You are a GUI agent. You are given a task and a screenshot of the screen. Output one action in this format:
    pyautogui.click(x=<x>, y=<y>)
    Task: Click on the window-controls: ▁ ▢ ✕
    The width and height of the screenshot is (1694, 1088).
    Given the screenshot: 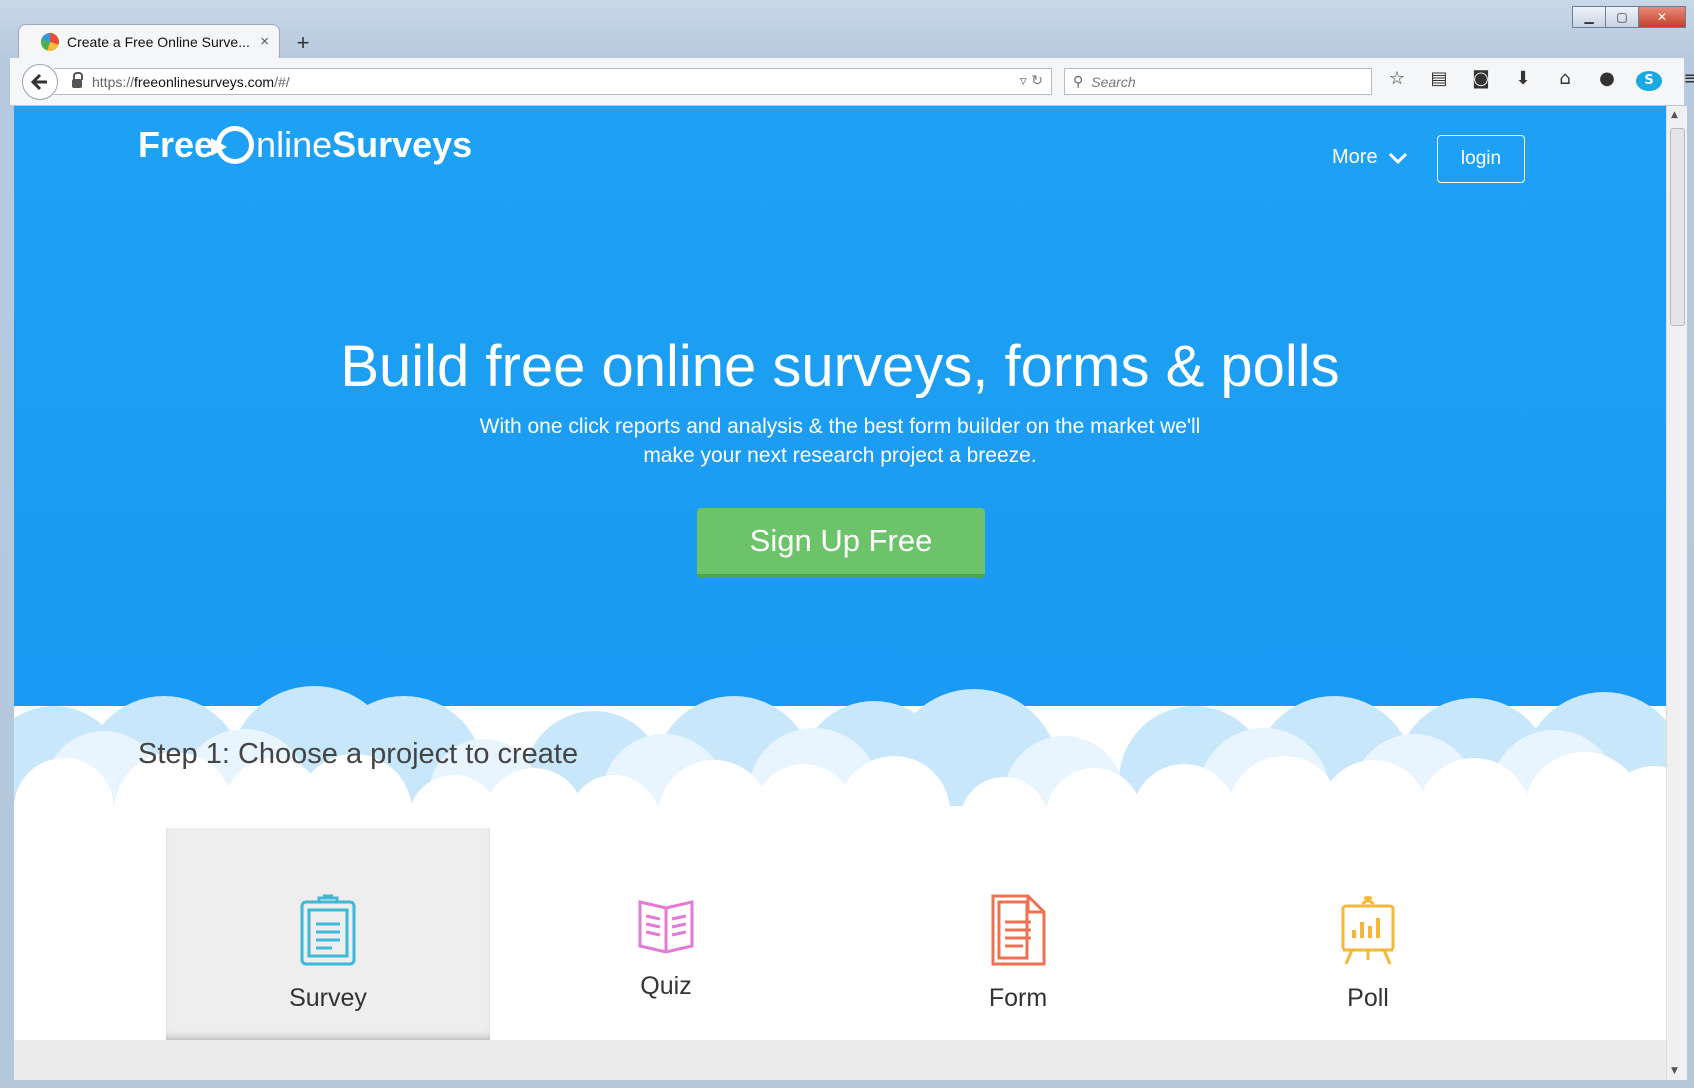 What is the action you would take?
    pyautogui.click(x=1629, y=17)
    